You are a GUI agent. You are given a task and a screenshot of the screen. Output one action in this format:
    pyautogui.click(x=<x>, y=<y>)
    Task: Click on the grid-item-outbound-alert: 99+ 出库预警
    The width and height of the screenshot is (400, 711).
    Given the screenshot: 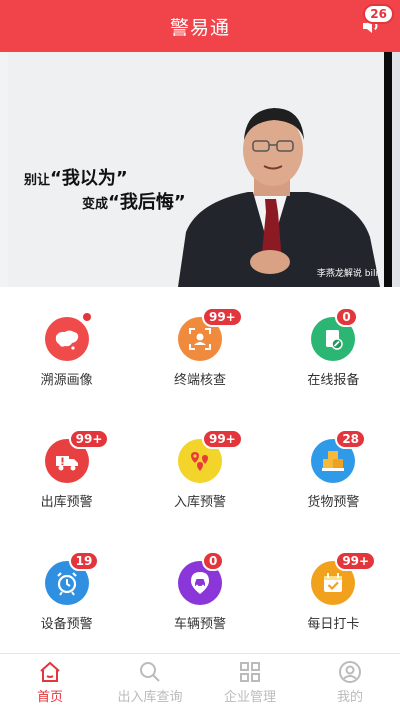 What is the action you would take?
    pyautogui.click(x=66, y=470)
    